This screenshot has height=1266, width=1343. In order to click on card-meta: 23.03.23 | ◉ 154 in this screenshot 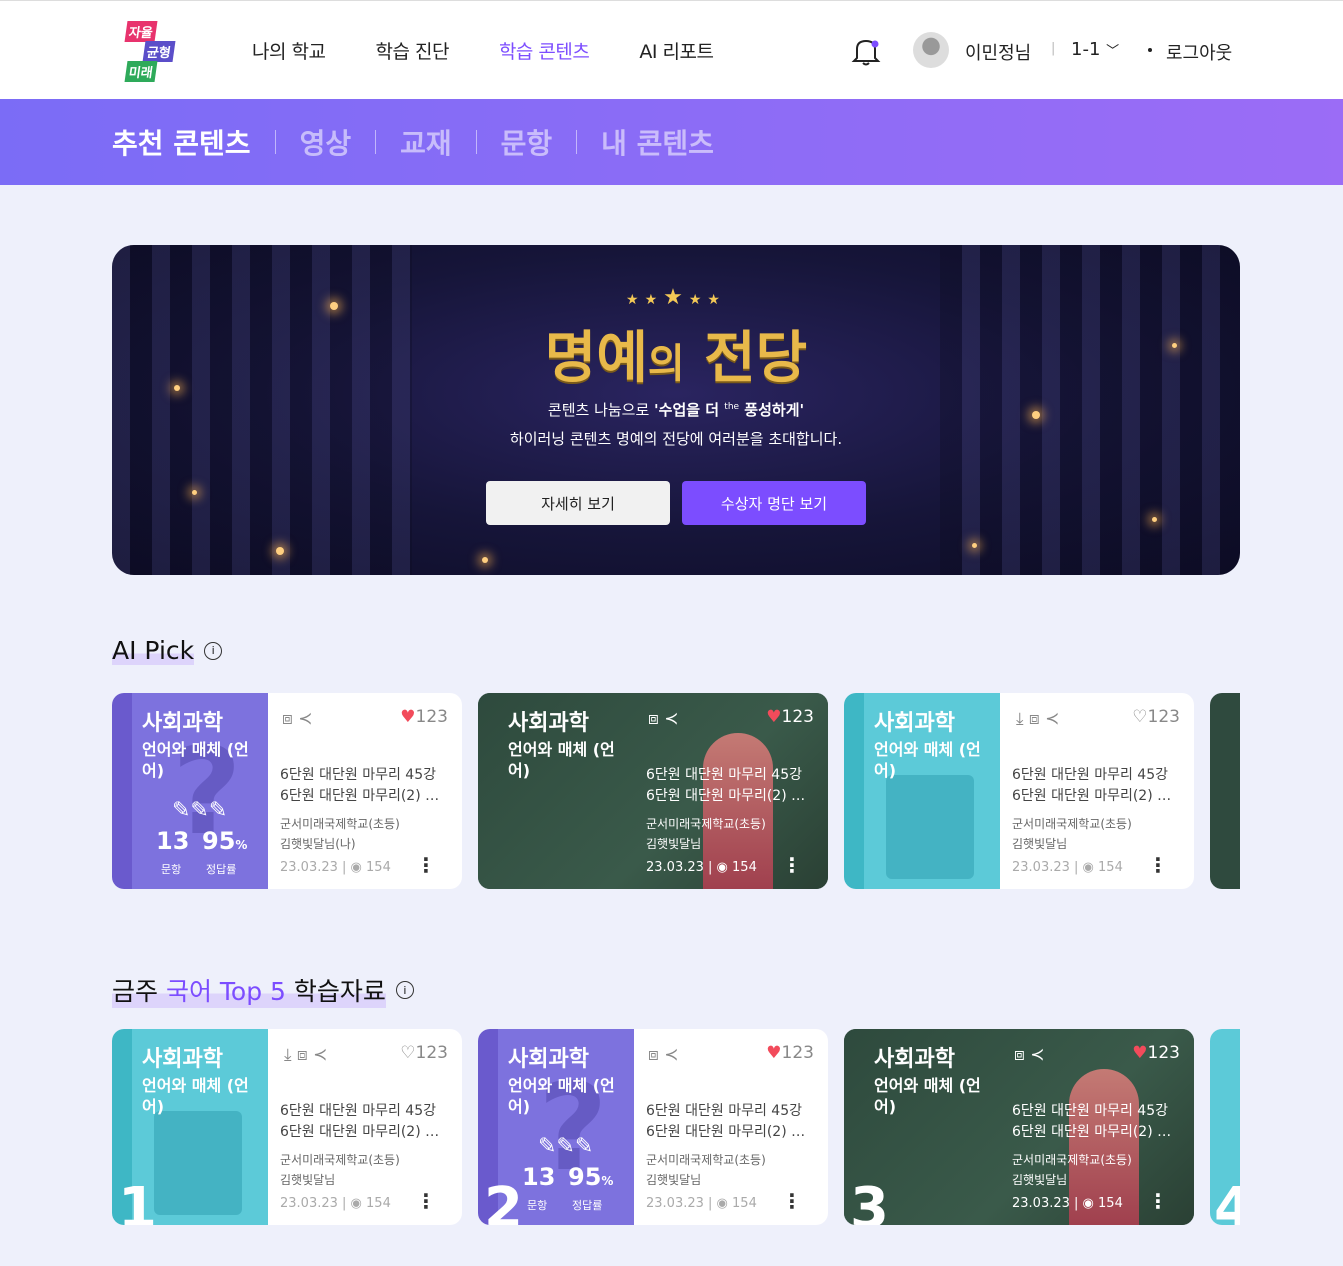, I will do `click(701, 867)`.